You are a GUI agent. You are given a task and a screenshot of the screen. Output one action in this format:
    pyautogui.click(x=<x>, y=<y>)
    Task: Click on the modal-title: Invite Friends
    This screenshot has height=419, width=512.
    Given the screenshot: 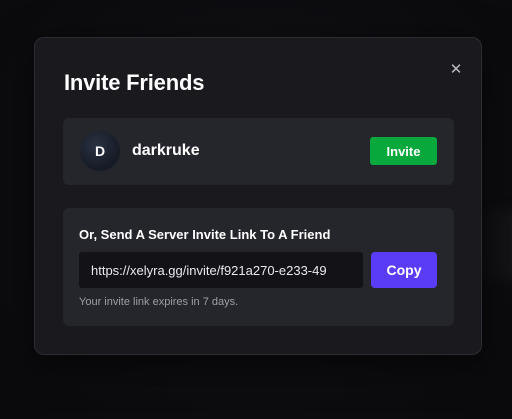 What is the action you would take?
    pyautogui.click(x=134, y=82)
    